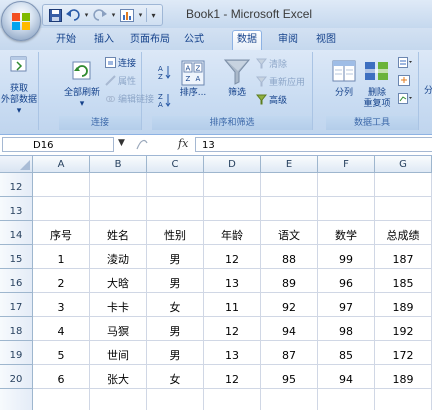 Image resolution: width=432 pixels, height=410 pixels. I want to click on column-header-b: B, so click(118, 164).